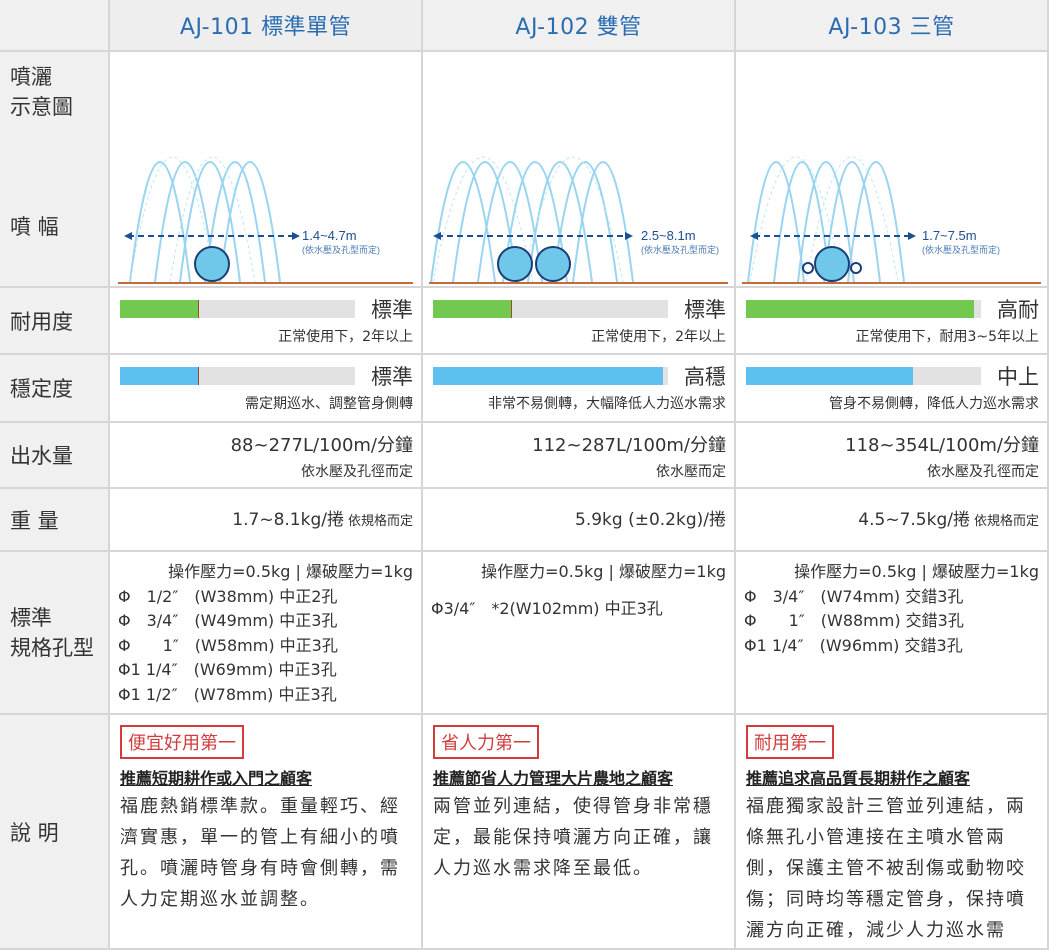 This screenshot has width=1049, height=950. What do you see at coordinates (942, 445) in the screenshot?
I see `flow-value: 118~354L/100m/分鐘` at bounding box center [942, 445].